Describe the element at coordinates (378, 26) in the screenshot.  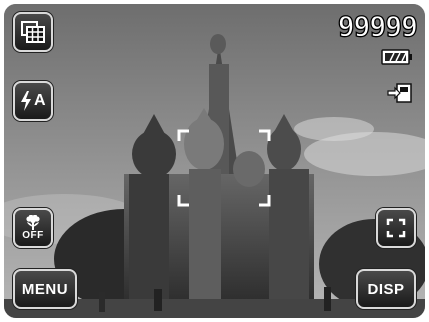
I see `shots-remaining: 99999` at that location.